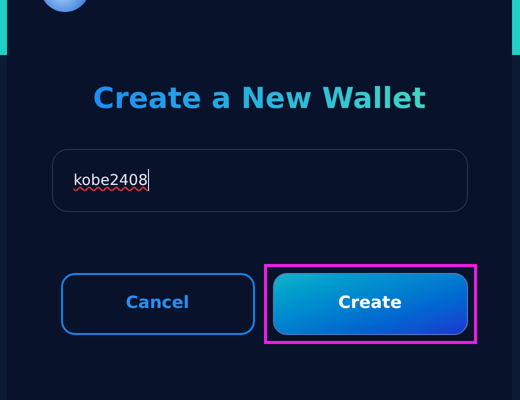 The width and height of the screenshot is (520, 400). What do you see at coordinates (157, 303) in the screenshot?
I see `cancel-button: Cancel` at bounding box center [157, 303].